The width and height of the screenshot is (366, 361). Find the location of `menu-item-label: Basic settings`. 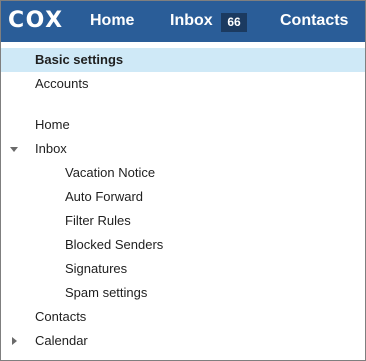

menu-item-label: Basic settings is located at coordinates (79, 59).